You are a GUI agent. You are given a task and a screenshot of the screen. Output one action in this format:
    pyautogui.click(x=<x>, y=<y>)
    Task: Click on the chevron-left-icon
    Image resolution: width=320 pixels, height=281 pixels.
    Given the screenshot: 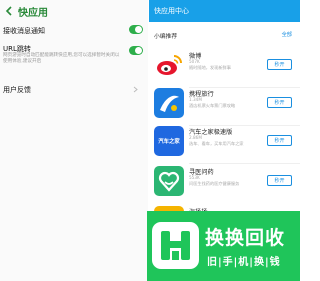 What is the action you would take?
    pyautogui.click(x=9, y=11)
    